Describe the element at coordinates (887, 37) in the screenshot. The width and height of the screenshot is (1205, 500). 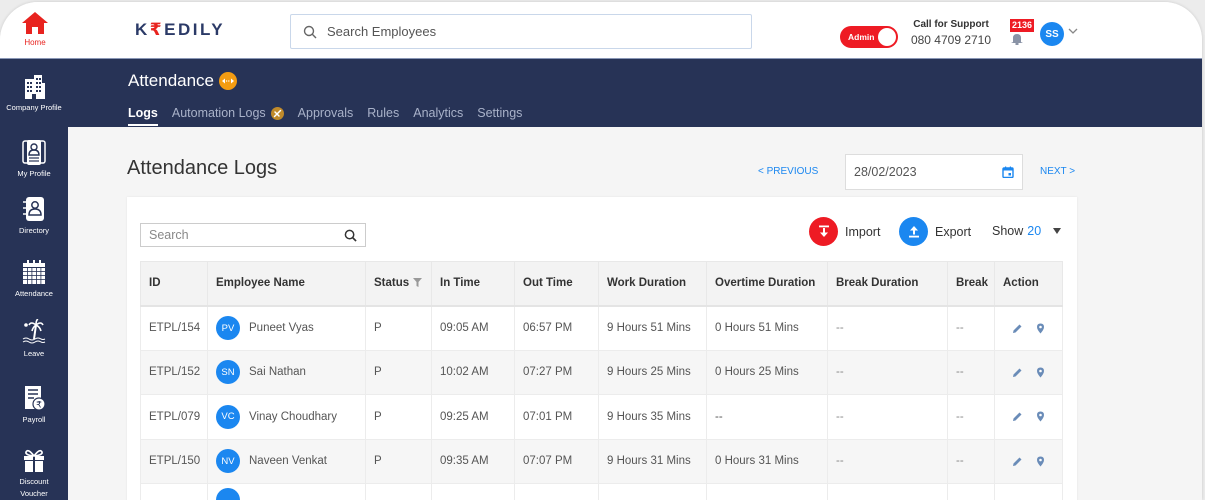
I see `toggle-knob` at that location.